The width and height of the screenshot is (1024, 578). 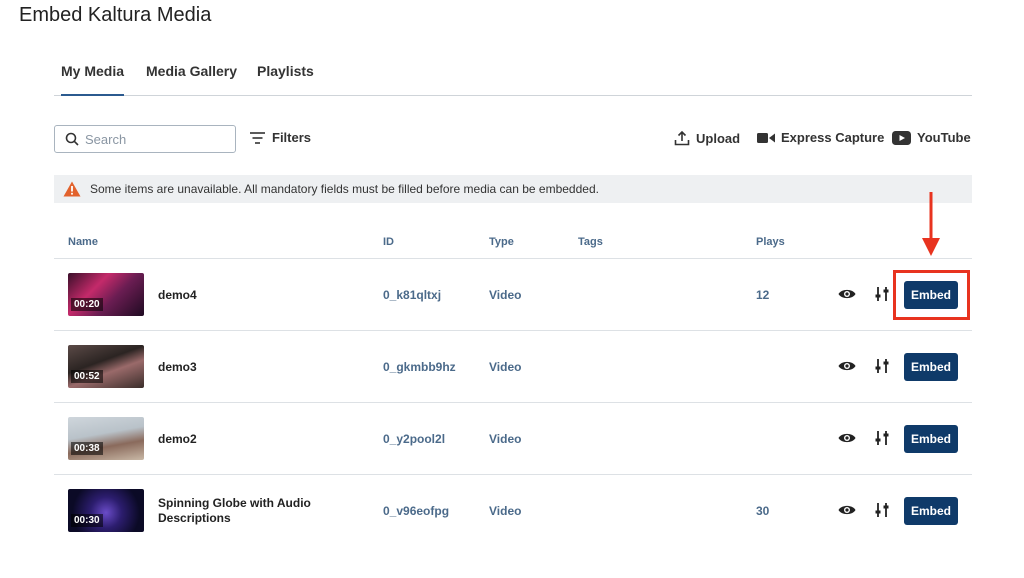 I want to click on table-row: 00:38 demo2 0_y2pool2l Video Embed, so click(x=513, y=439).